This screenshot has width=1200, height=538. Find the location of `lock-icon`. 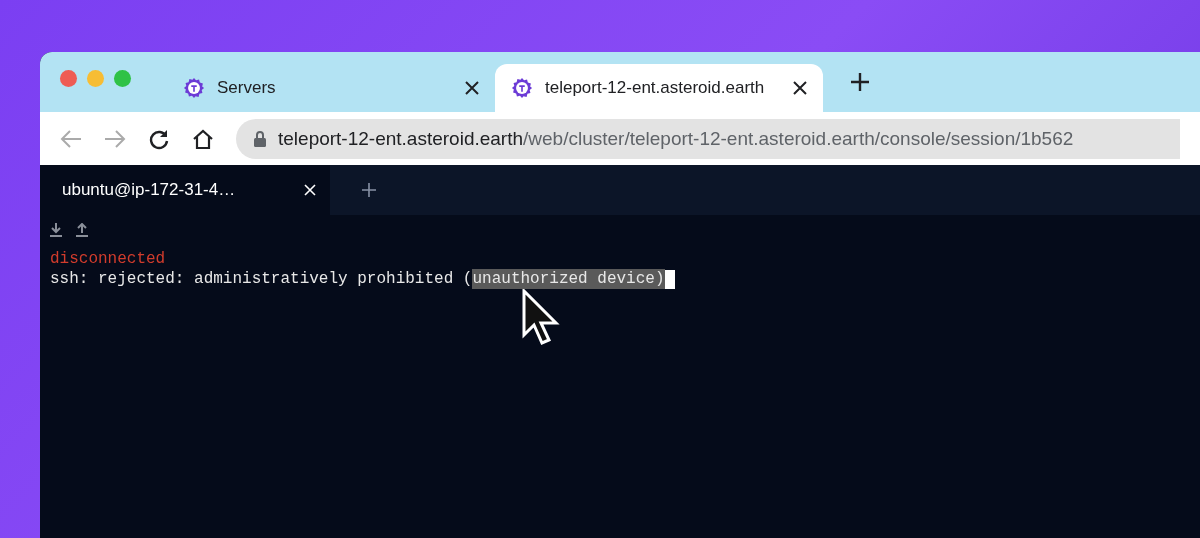

lock-icon is located at coordinates (260, 138).